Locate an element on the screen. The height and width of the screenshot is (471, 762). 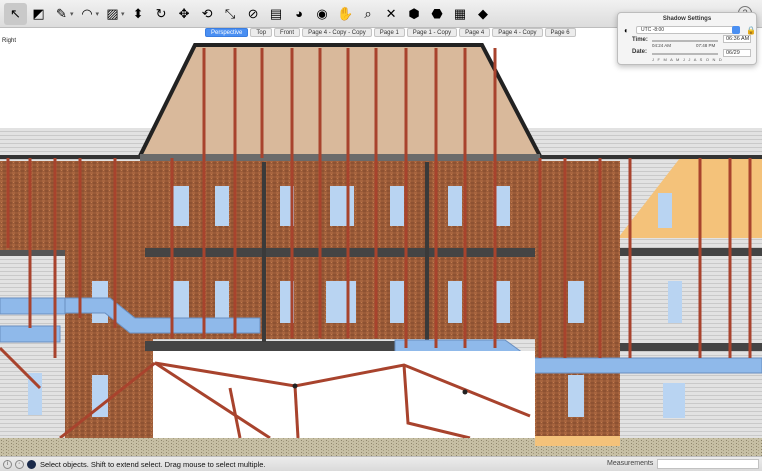
zoom-tool-icon: ⌕ is located at coordinates (368, 13).